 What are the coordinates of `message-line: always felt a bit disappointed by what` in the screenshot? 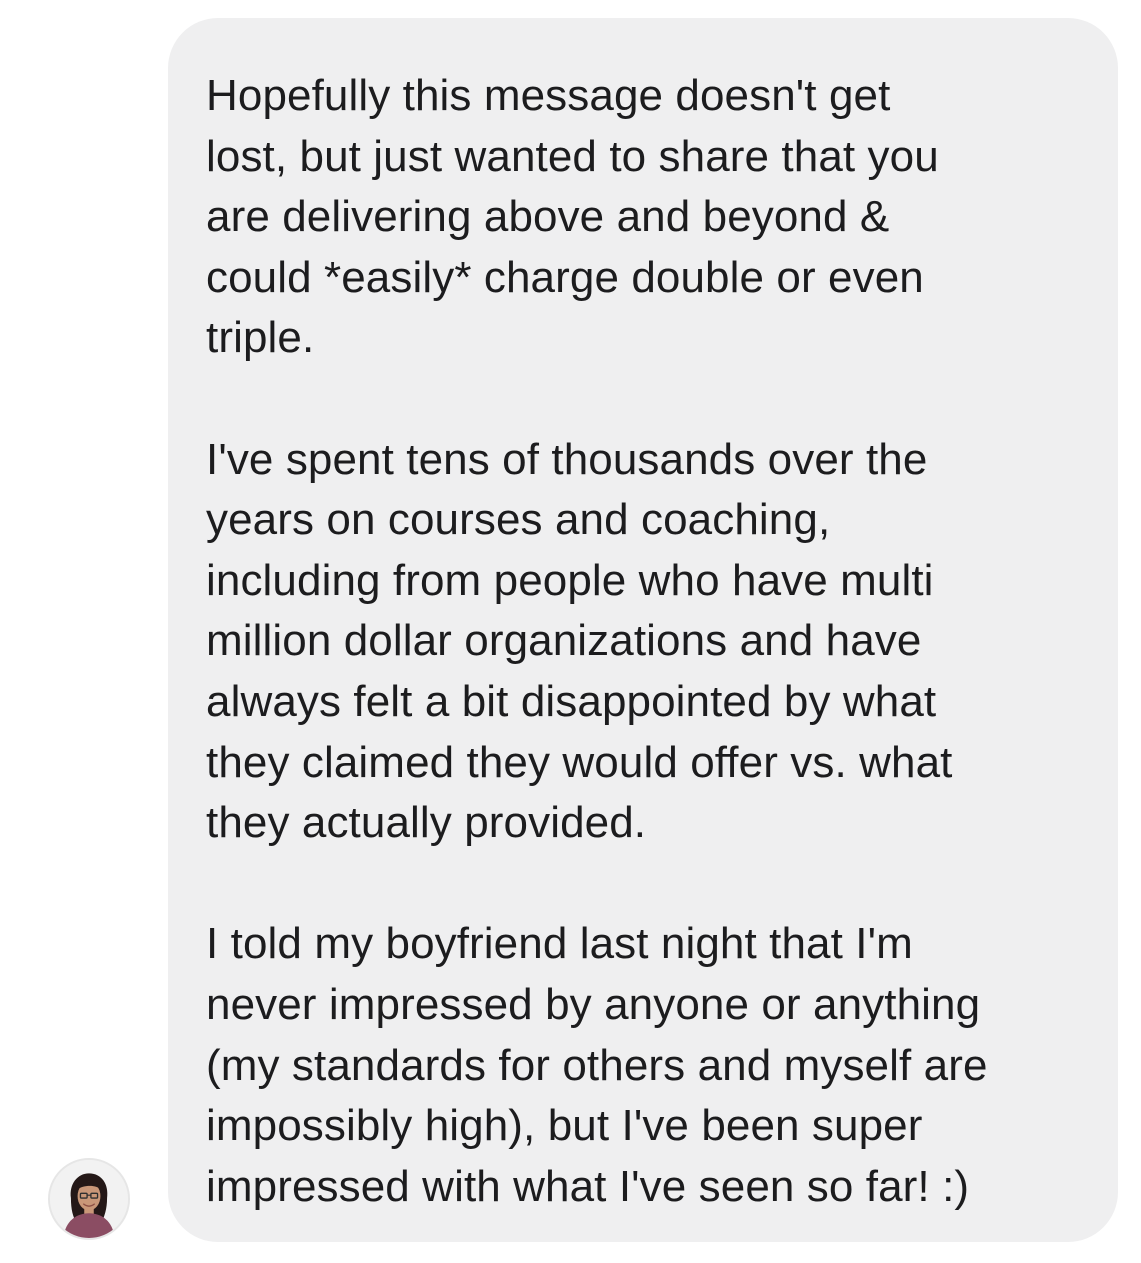 It's located at (571, 701).